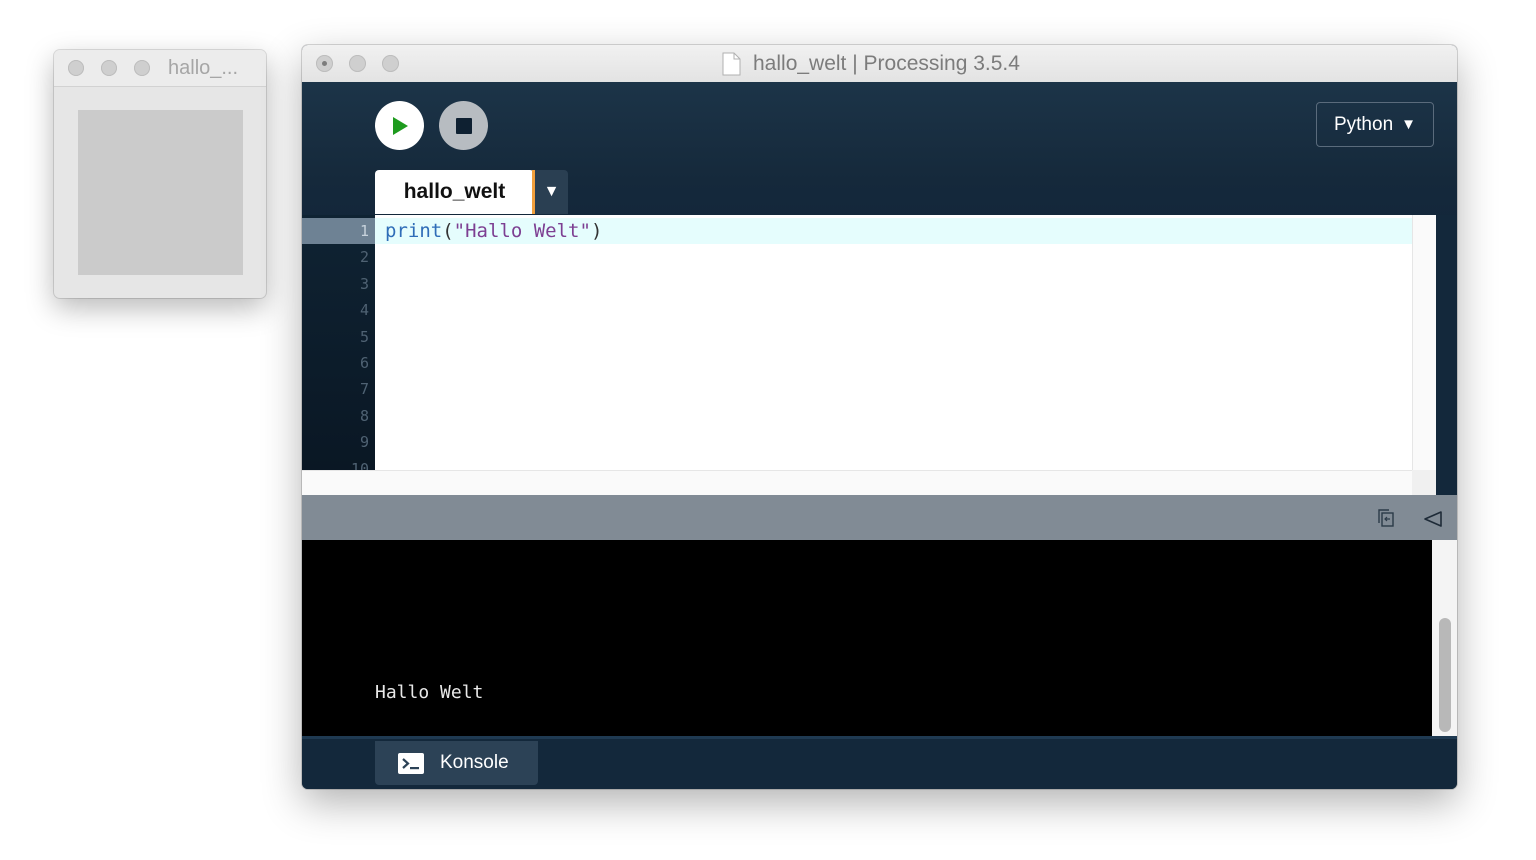 The width and height of the screenshot is (1536, 860). I want to click on stop-button, so click(463, 125).